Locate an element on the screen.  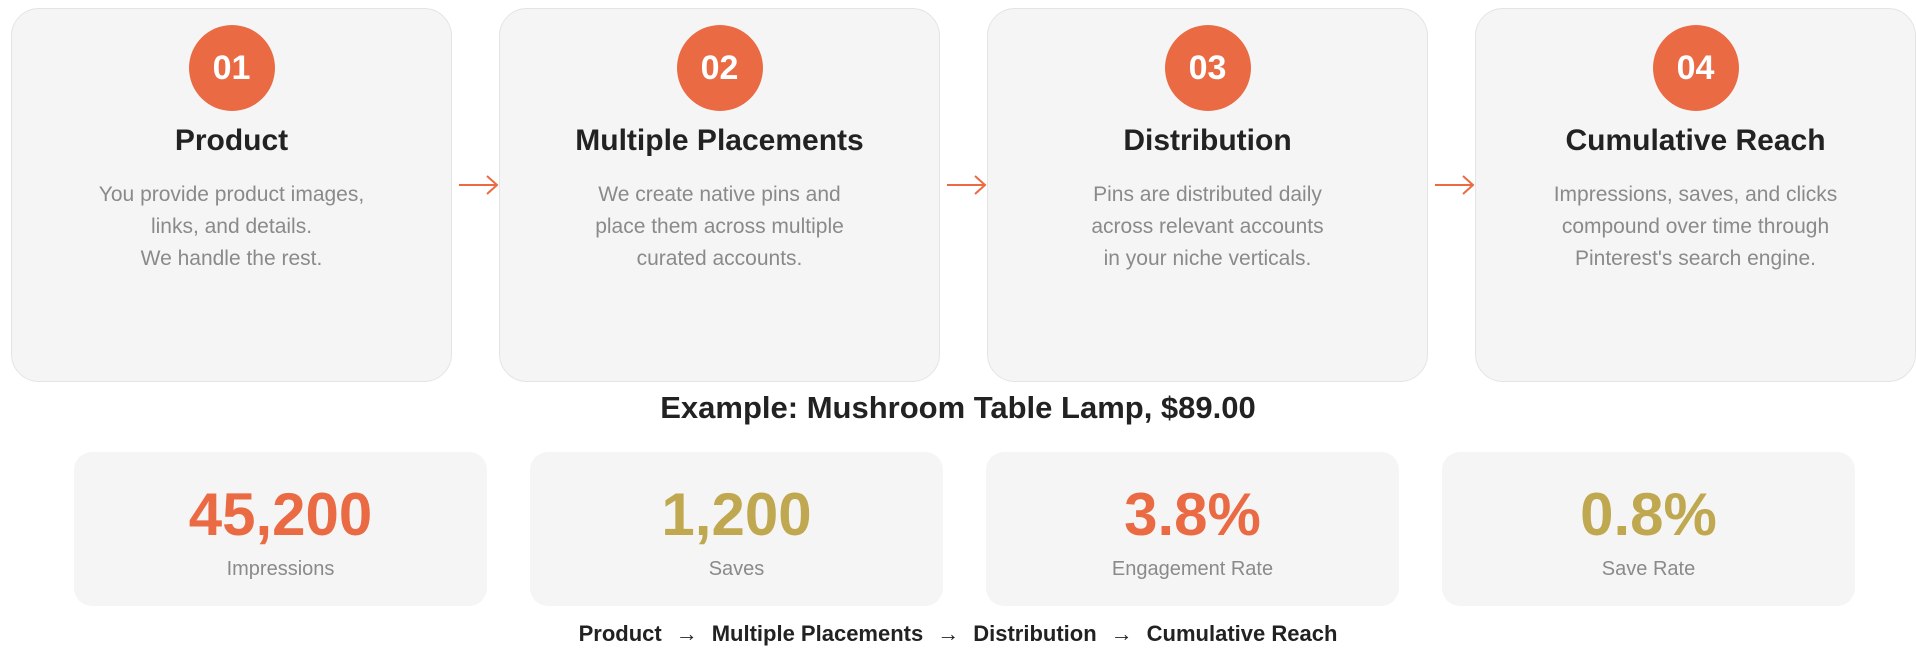
step-description-line: links, and details. is located at coordinates (231, 226).